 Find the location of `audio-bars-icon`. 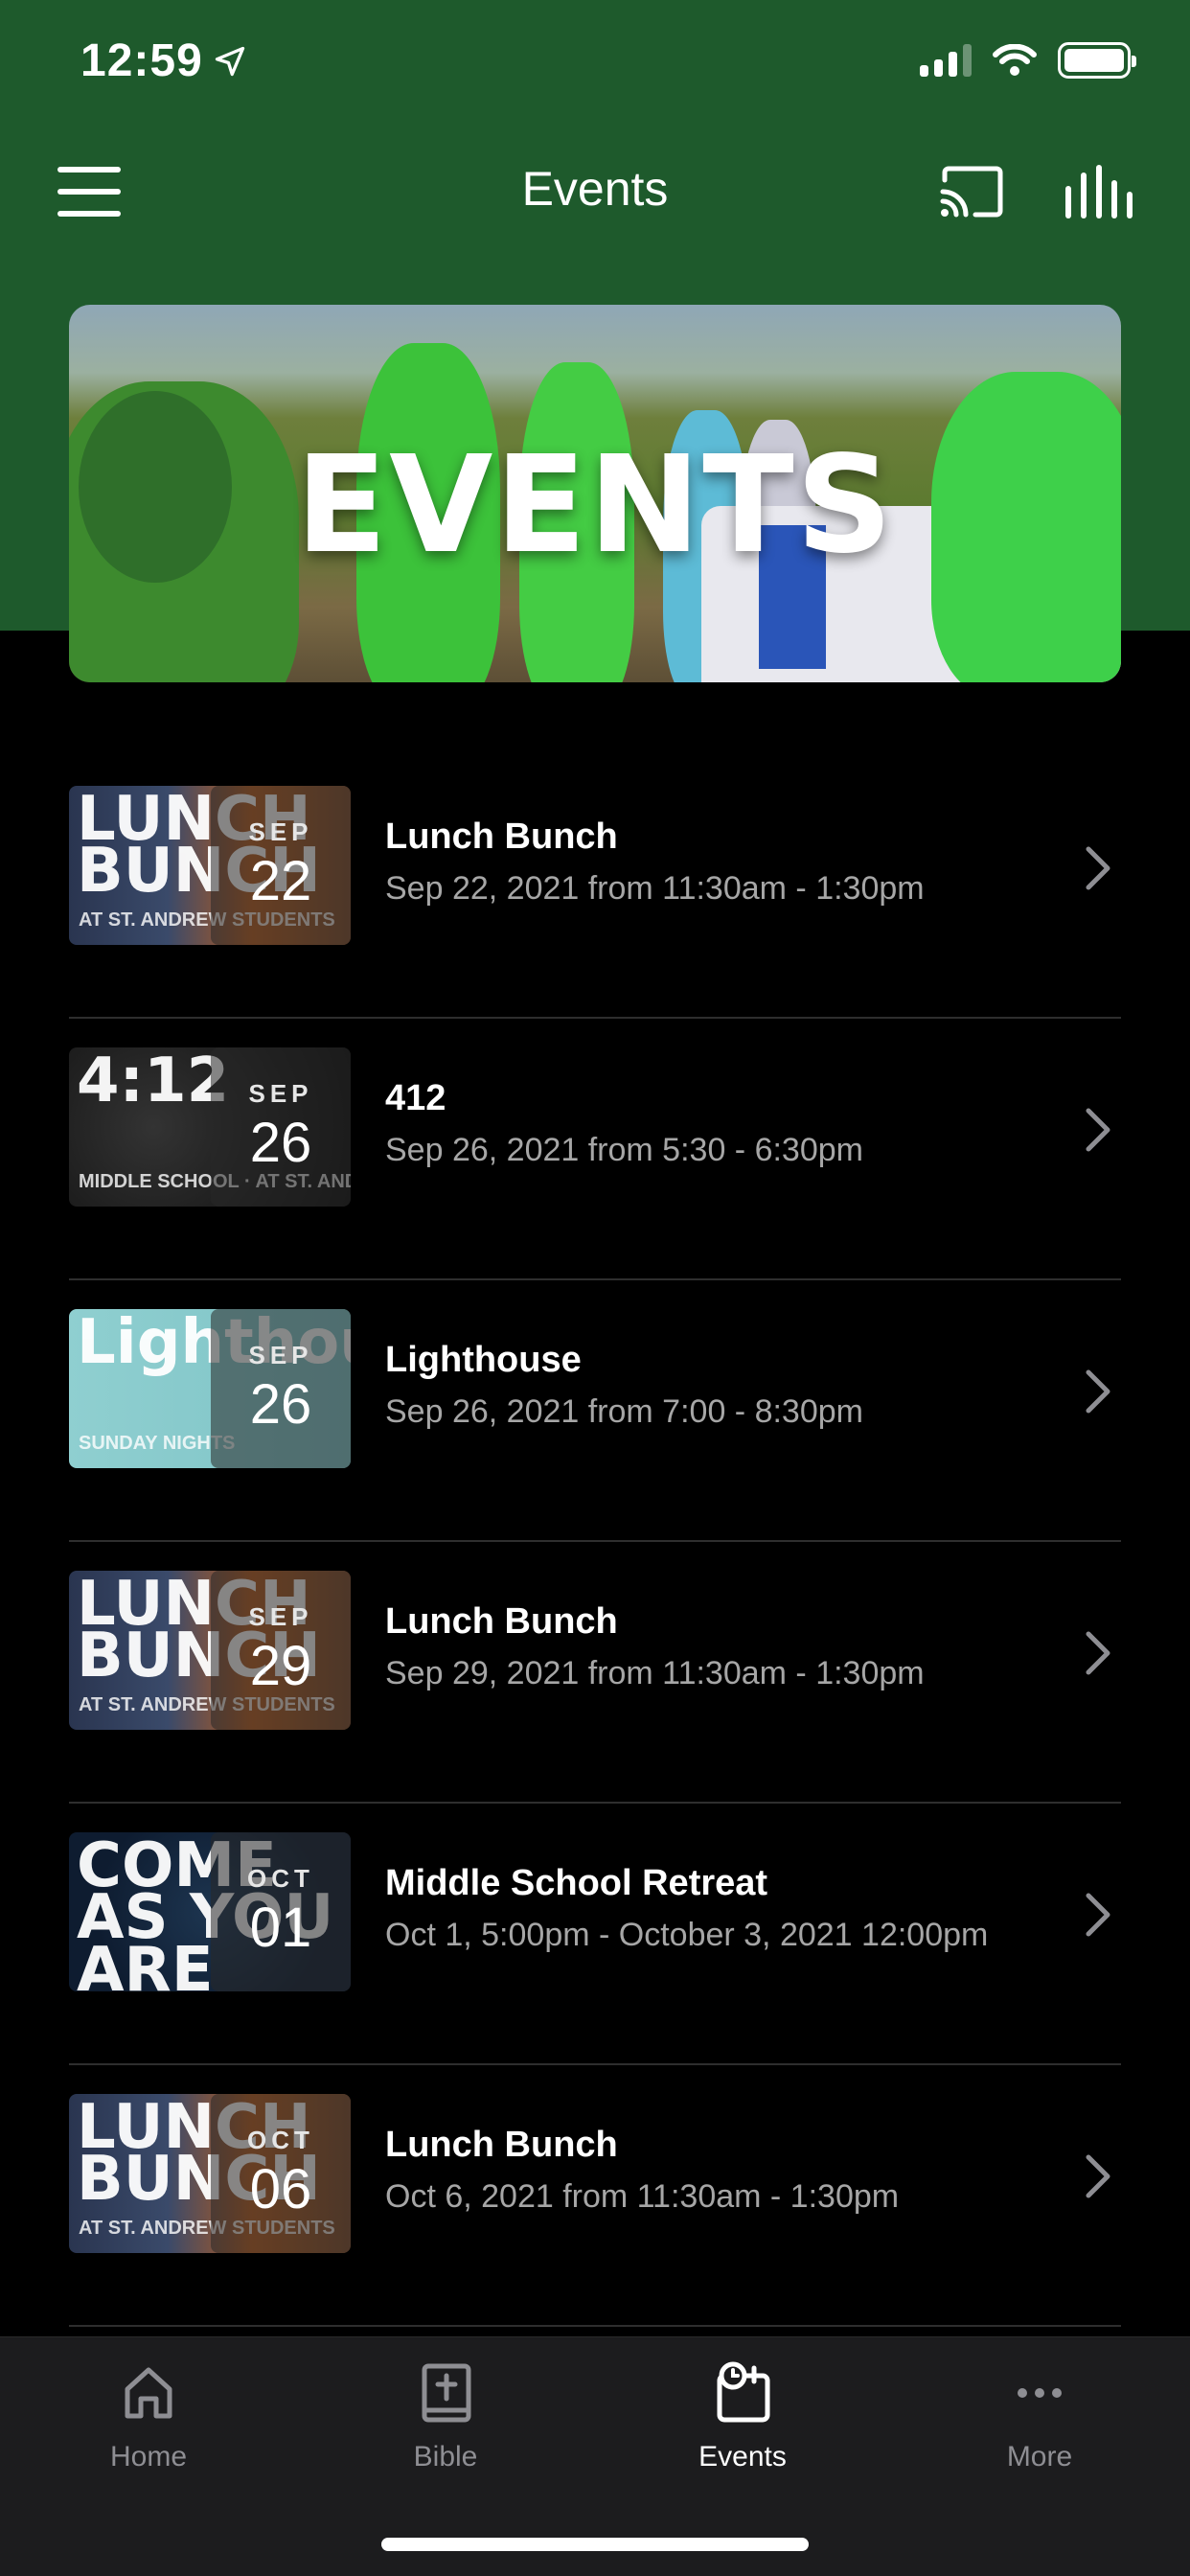

audio-bars-icon is located at coordinates (1099, 191).